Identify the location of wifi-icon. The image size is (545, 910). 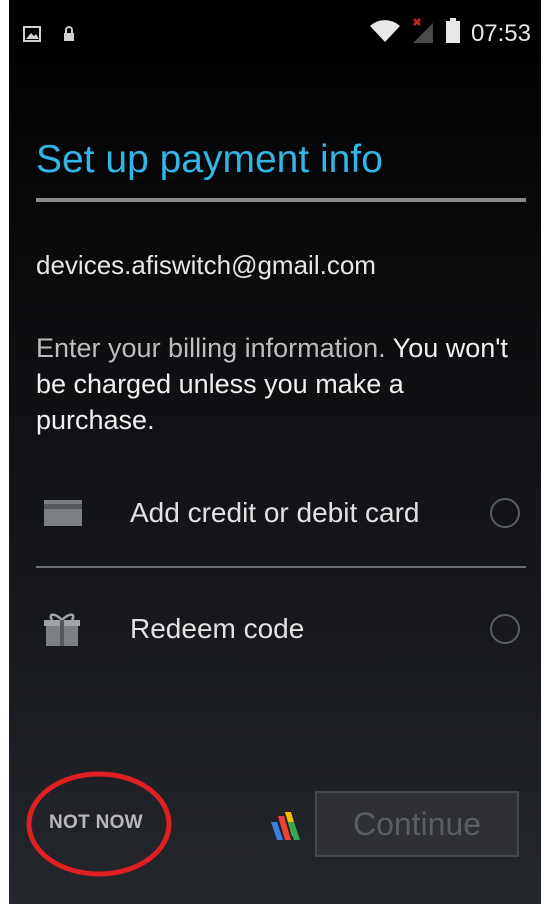
(385, 33).